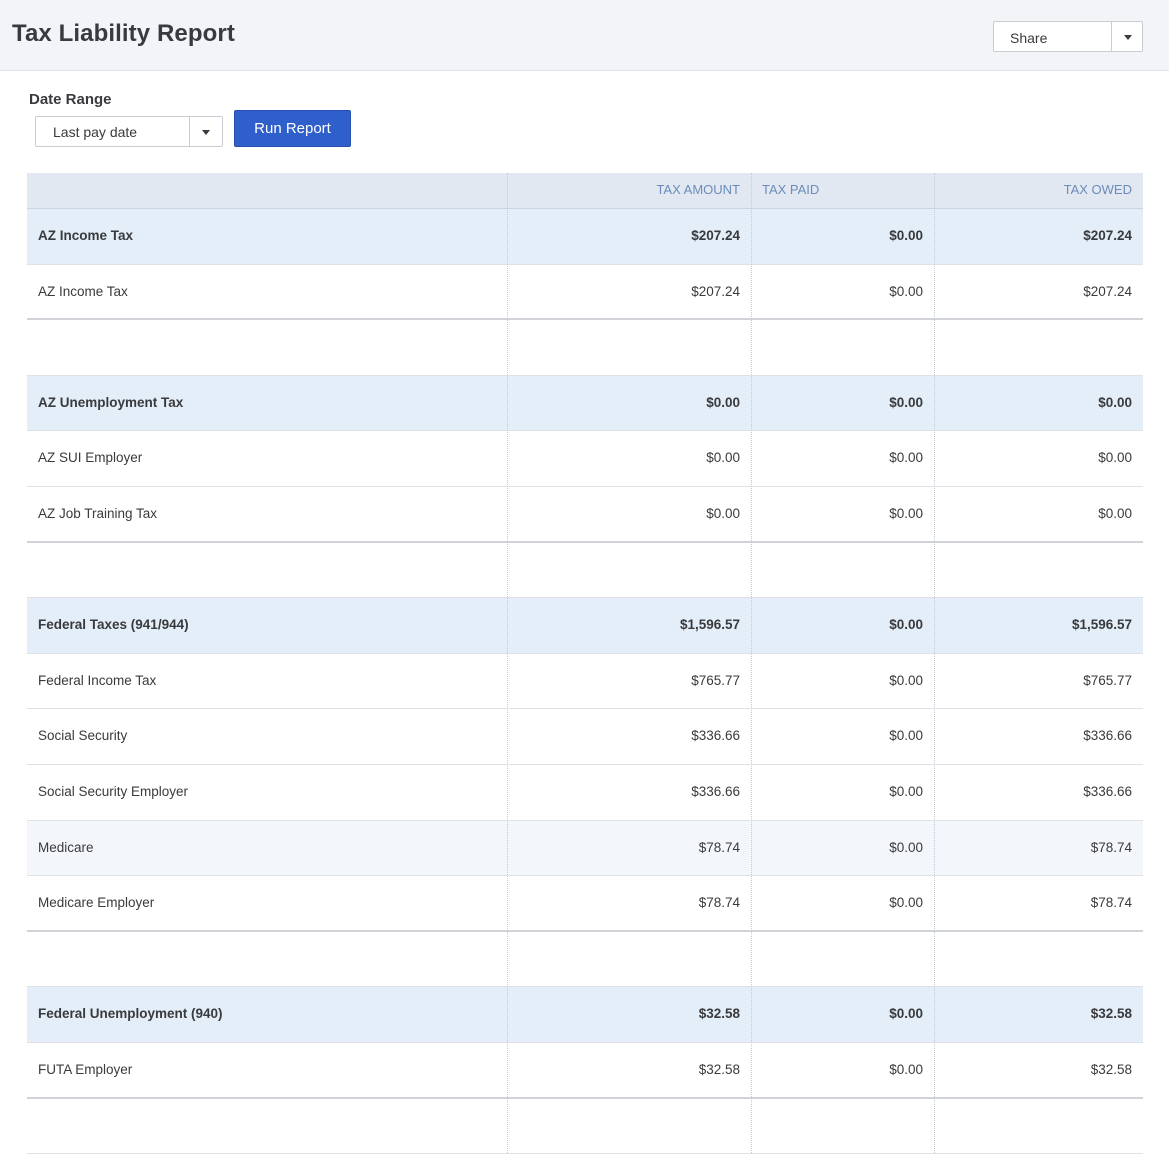 Image resolution: width=1169 pixels, height=1160 pixels. What do you see at coordinates (585, 237) in the screenshot?
I see `group-row: AZ Income Tax $207.24 $0.00 $207.24` at bounding box center [585, 237].